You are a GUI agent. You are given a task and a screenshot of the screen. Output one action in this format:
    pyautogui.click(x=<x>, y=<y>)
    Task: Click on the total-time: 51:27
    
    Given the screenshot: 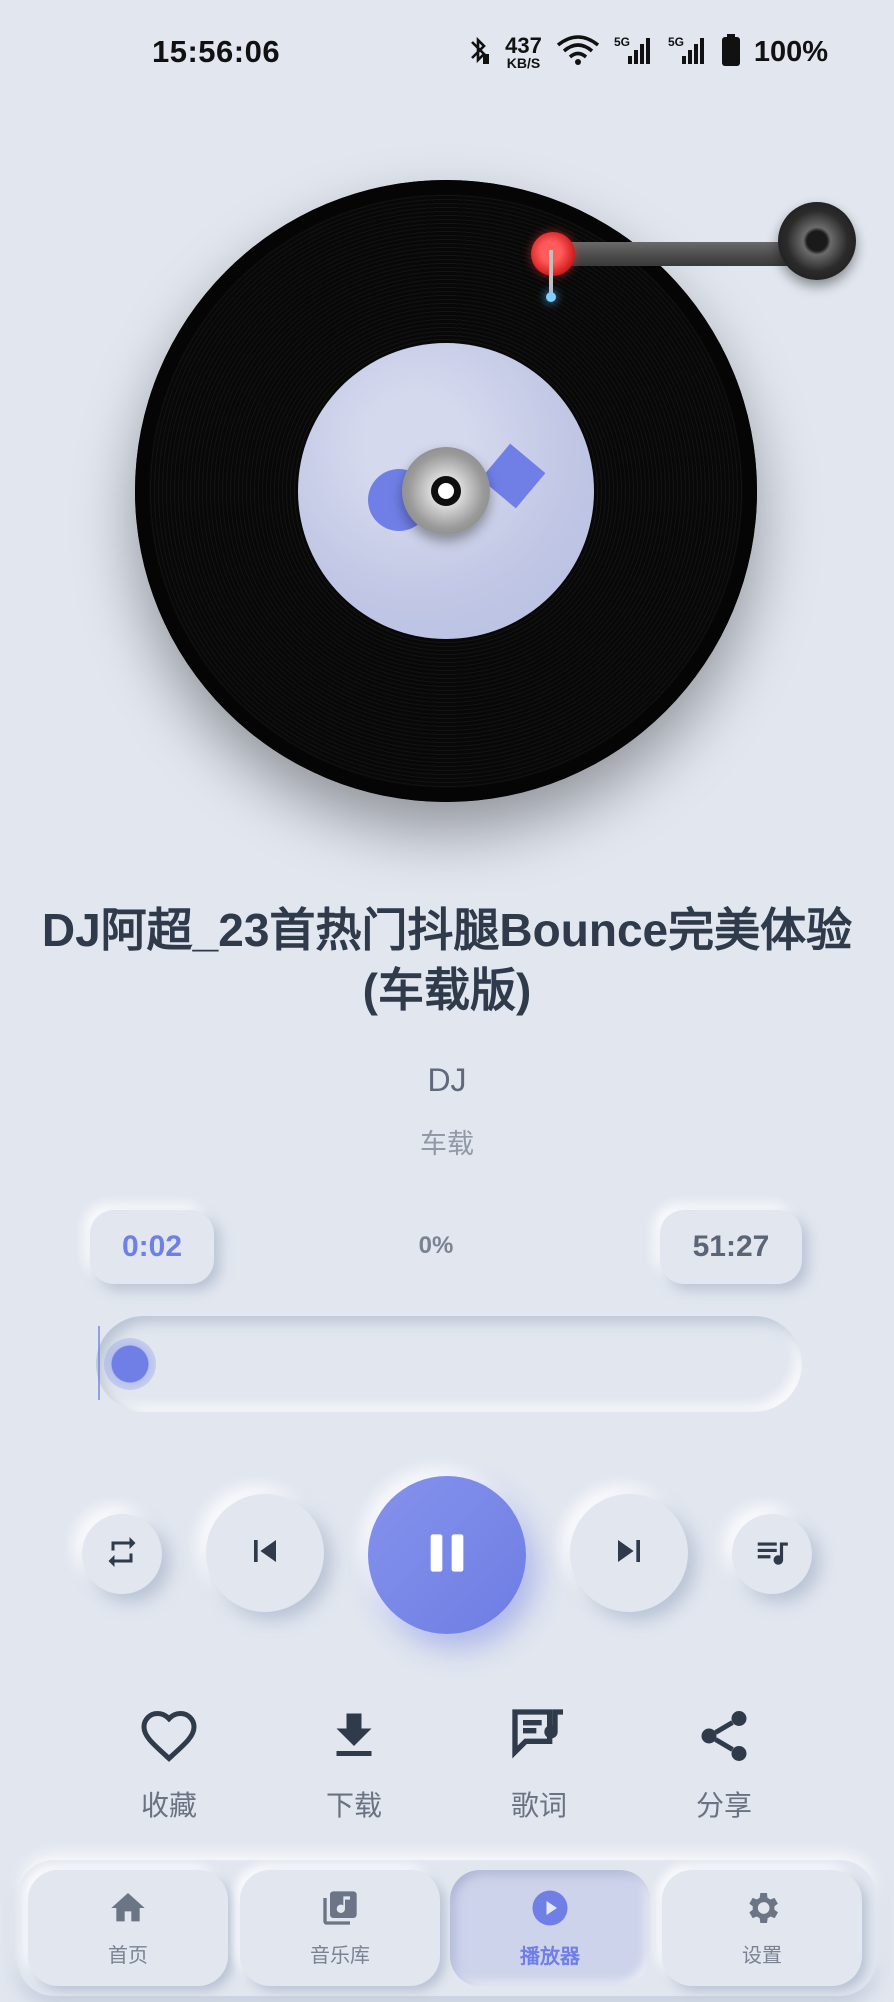 What is the action you would take?
    pyautogui.click(x=731, y=1247)
    